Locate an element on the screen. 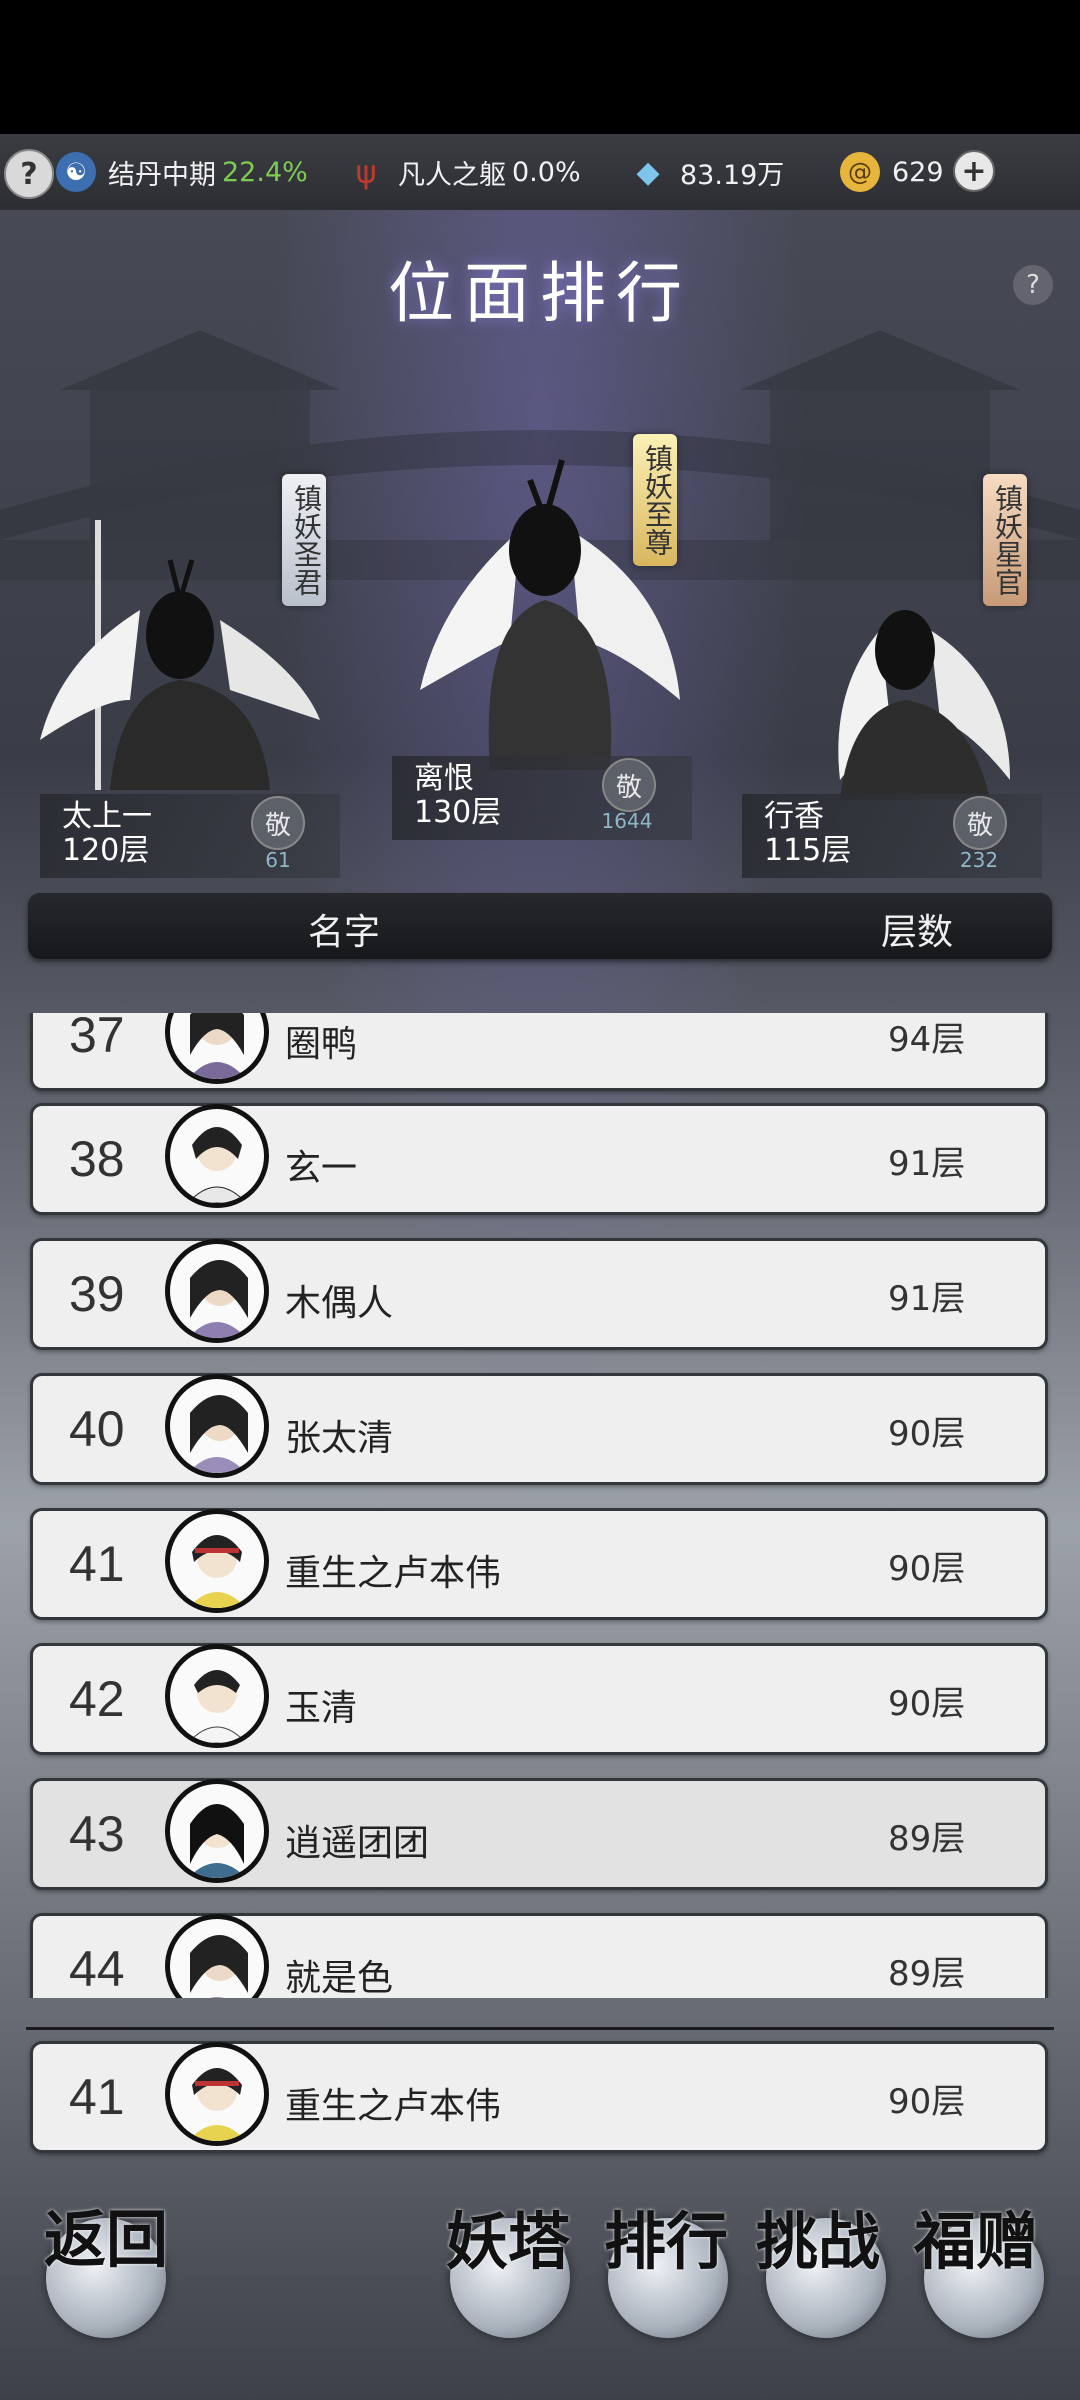 Image resolution: width=1080 pixels, height=2400 pixels. rank1-title-tag: 镇妖至尊 is located at coordinates (655, 500).